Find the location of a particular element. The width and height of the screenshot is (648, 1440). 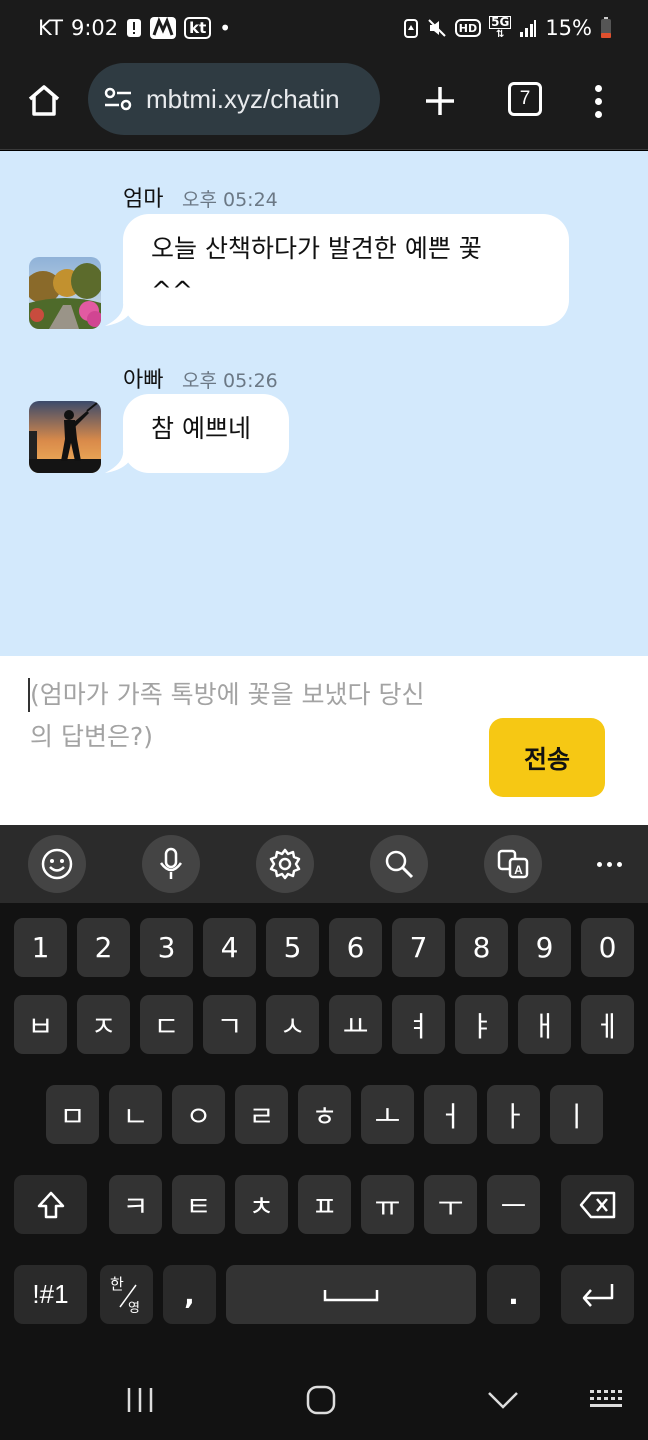

key-chieut: ㅊ is located at coordinates (261, 1204).